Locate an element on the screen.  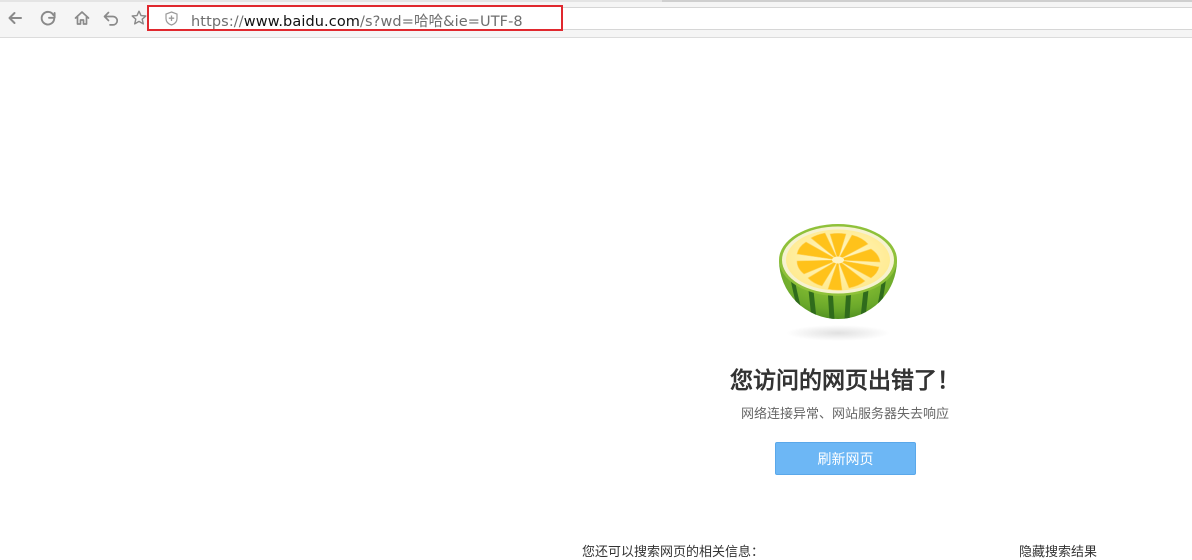
reload-button is located at coordinates (48, 18).